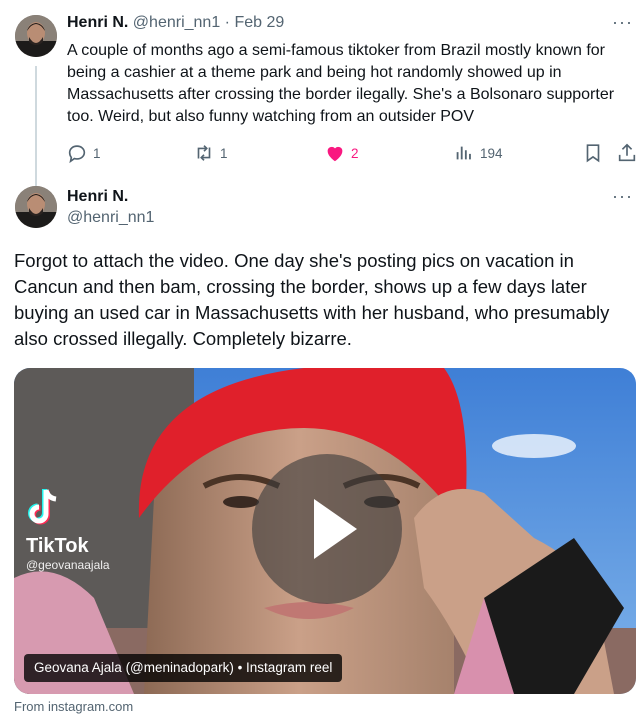  What do you see at coordinates (224, 153) in the screenshot?
I see `repost-count: 1` at bounding box center [224, 153].